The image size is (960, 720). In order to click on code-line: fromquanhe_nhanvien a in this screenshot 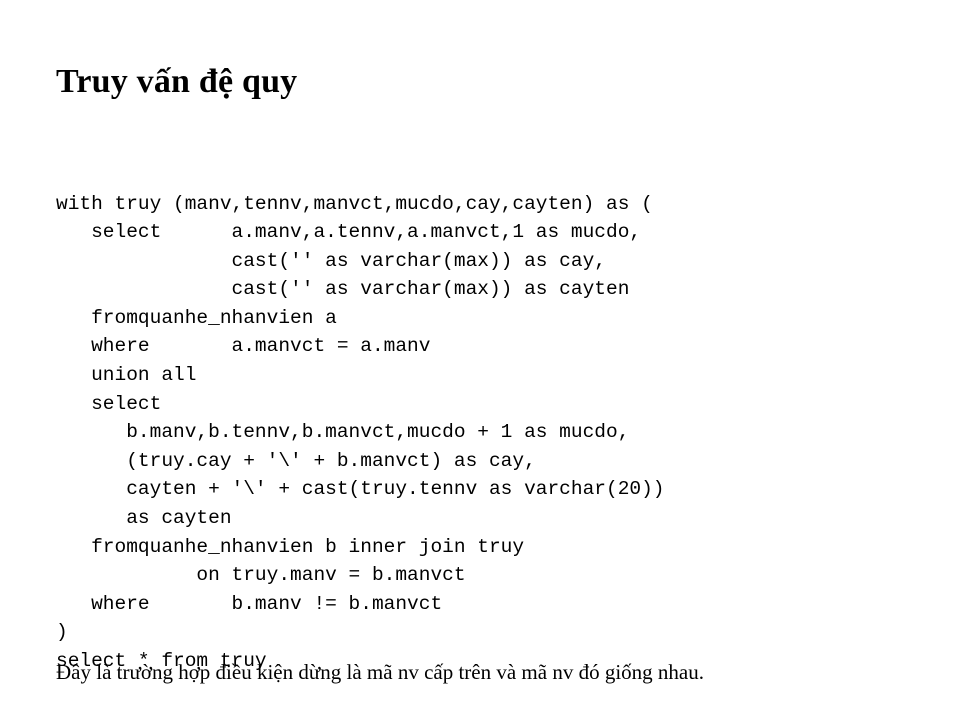, I will do `click(196, 317)`.